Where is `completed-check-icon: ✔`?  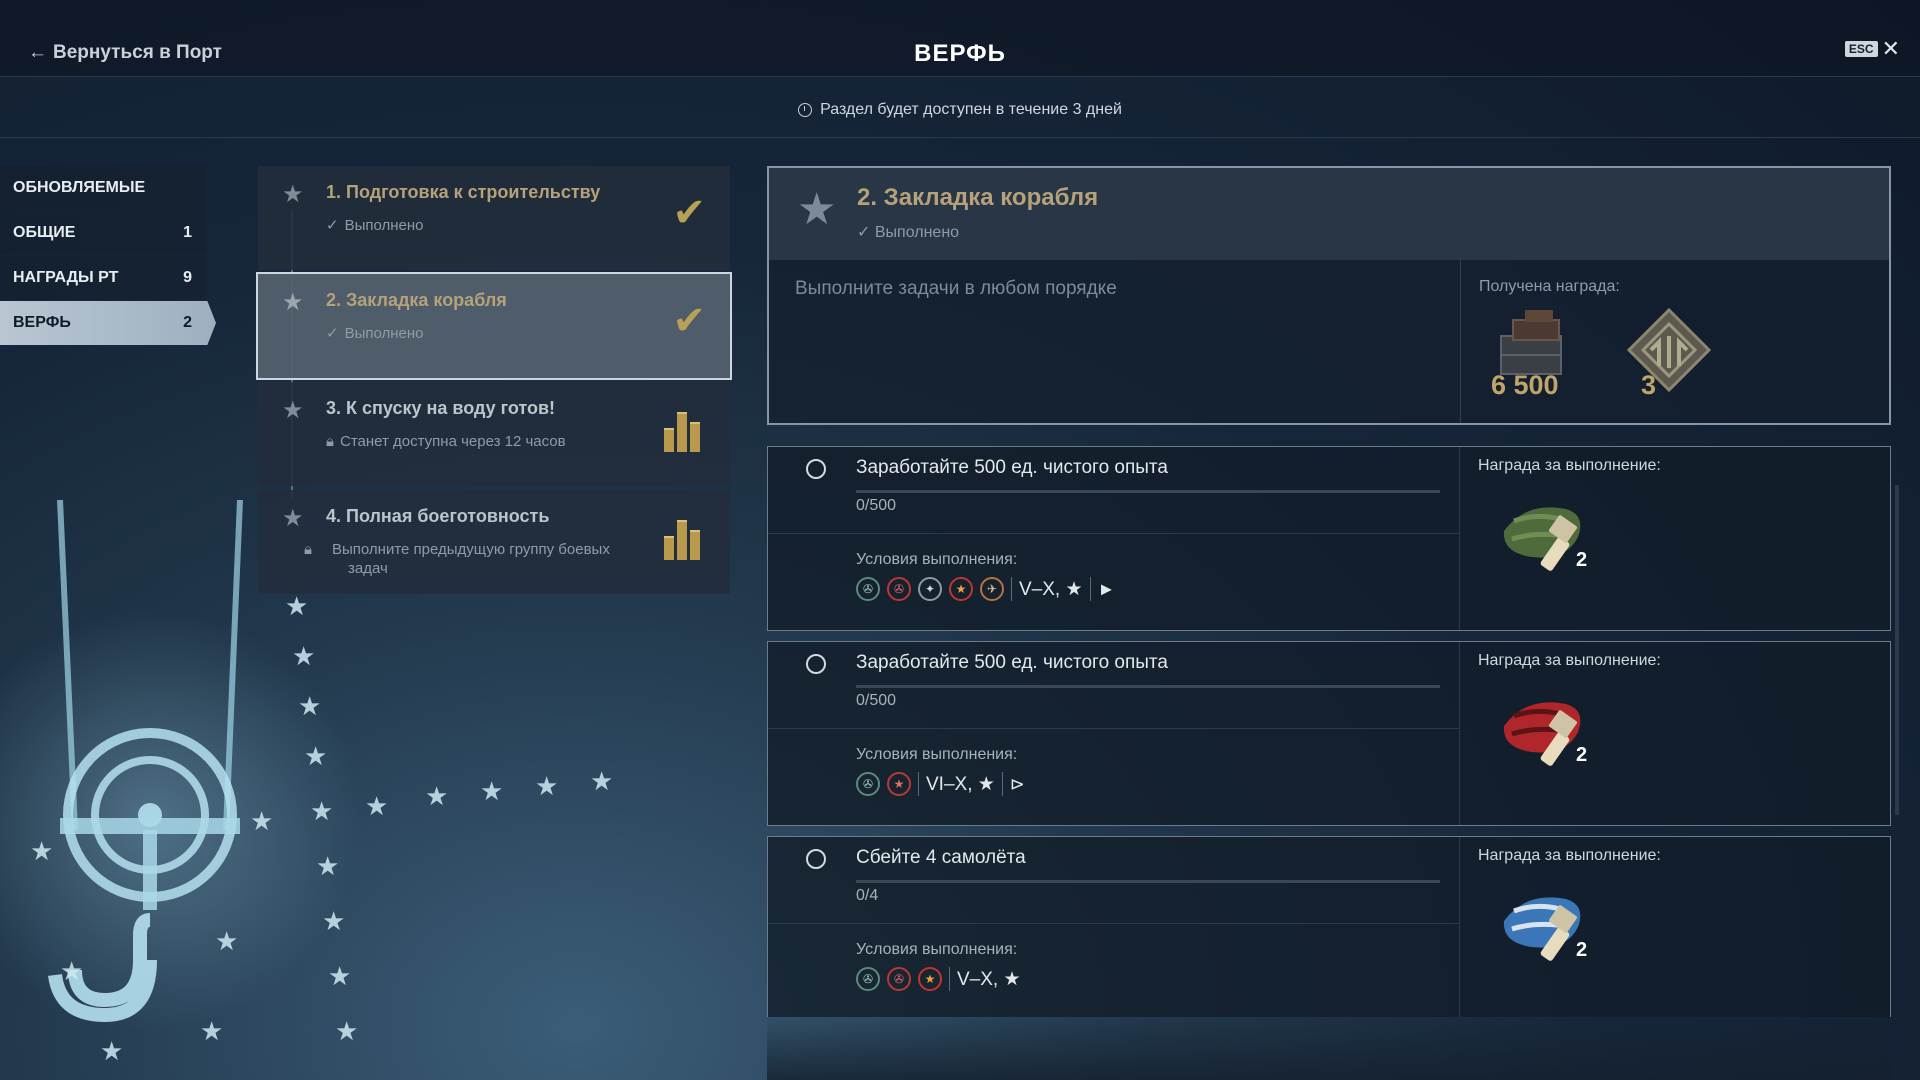
completed-check-icon: ✔ is located at coordinates (689, 321).